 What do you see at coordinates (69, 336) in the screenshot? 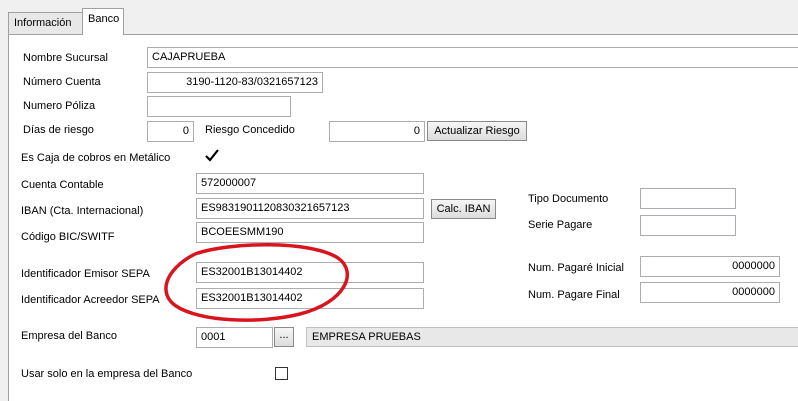
I see `empresa-banco-label: Empresa del Banco` at bounding box center [69, 336].